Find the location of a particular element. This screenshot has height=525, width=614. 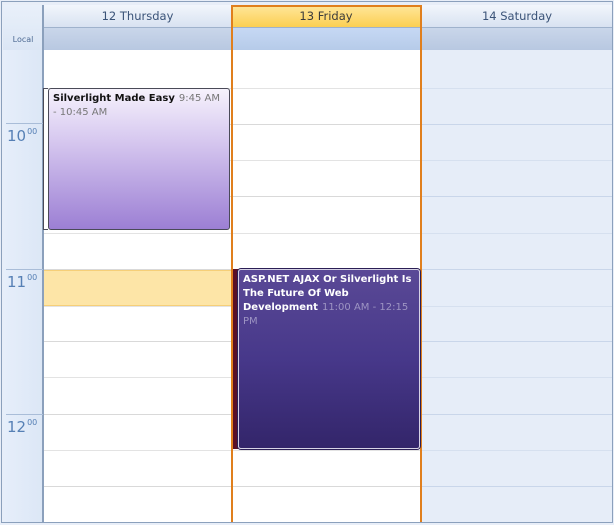

appointment-title: Silverlight Made Easy is located at coordinates (114, 98).